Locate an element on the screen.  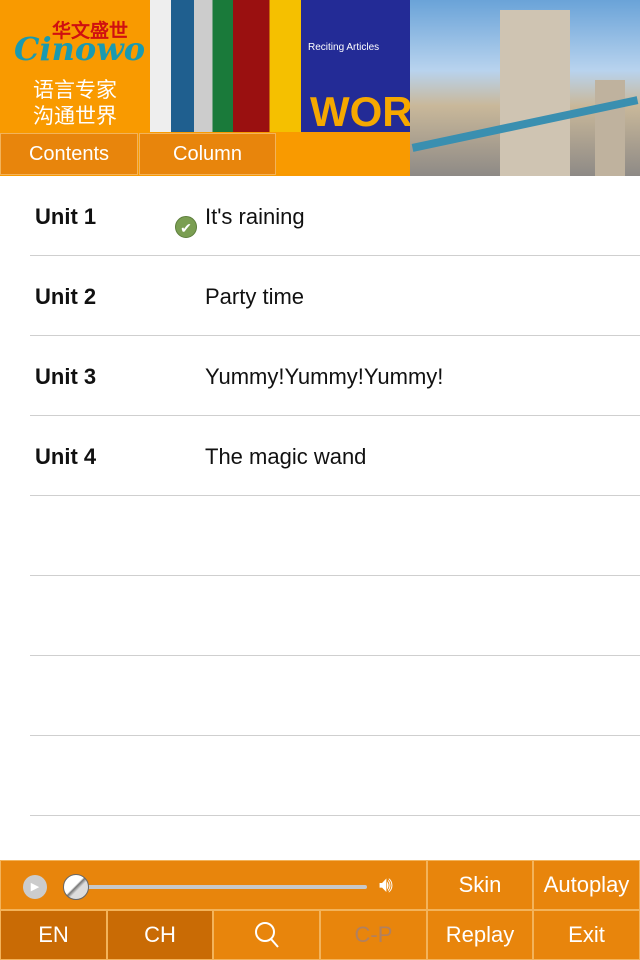
checkmark-icon: ✔ is located at coordinates (186, 227).